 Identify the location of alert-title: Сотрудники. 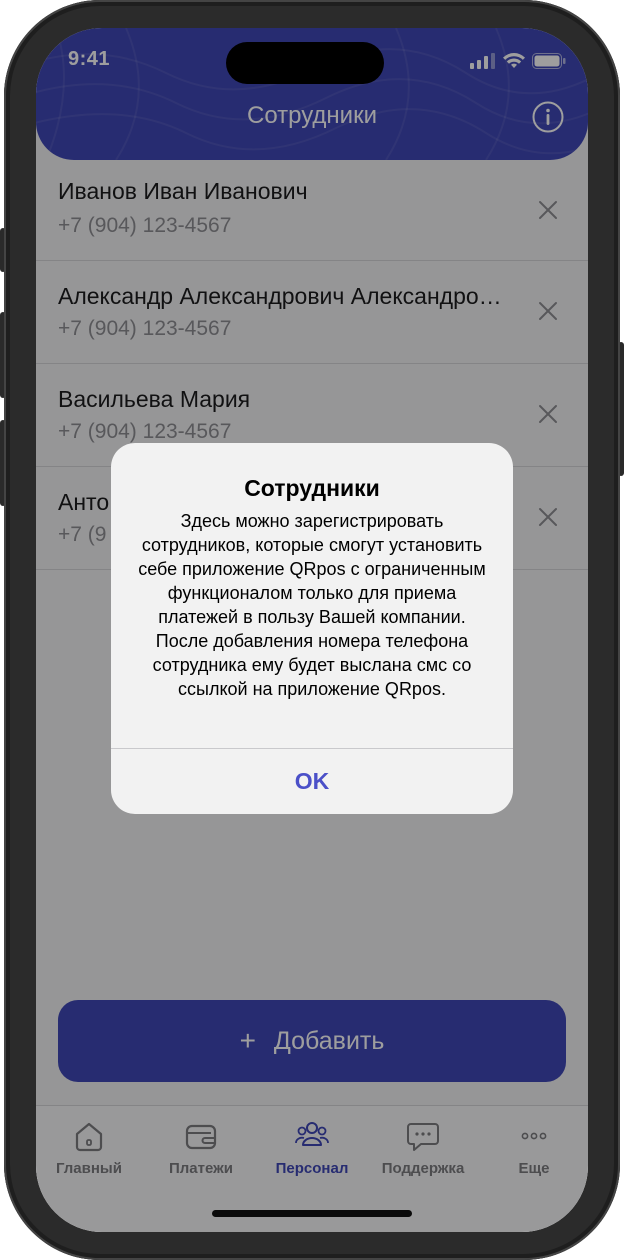
(312, 488).